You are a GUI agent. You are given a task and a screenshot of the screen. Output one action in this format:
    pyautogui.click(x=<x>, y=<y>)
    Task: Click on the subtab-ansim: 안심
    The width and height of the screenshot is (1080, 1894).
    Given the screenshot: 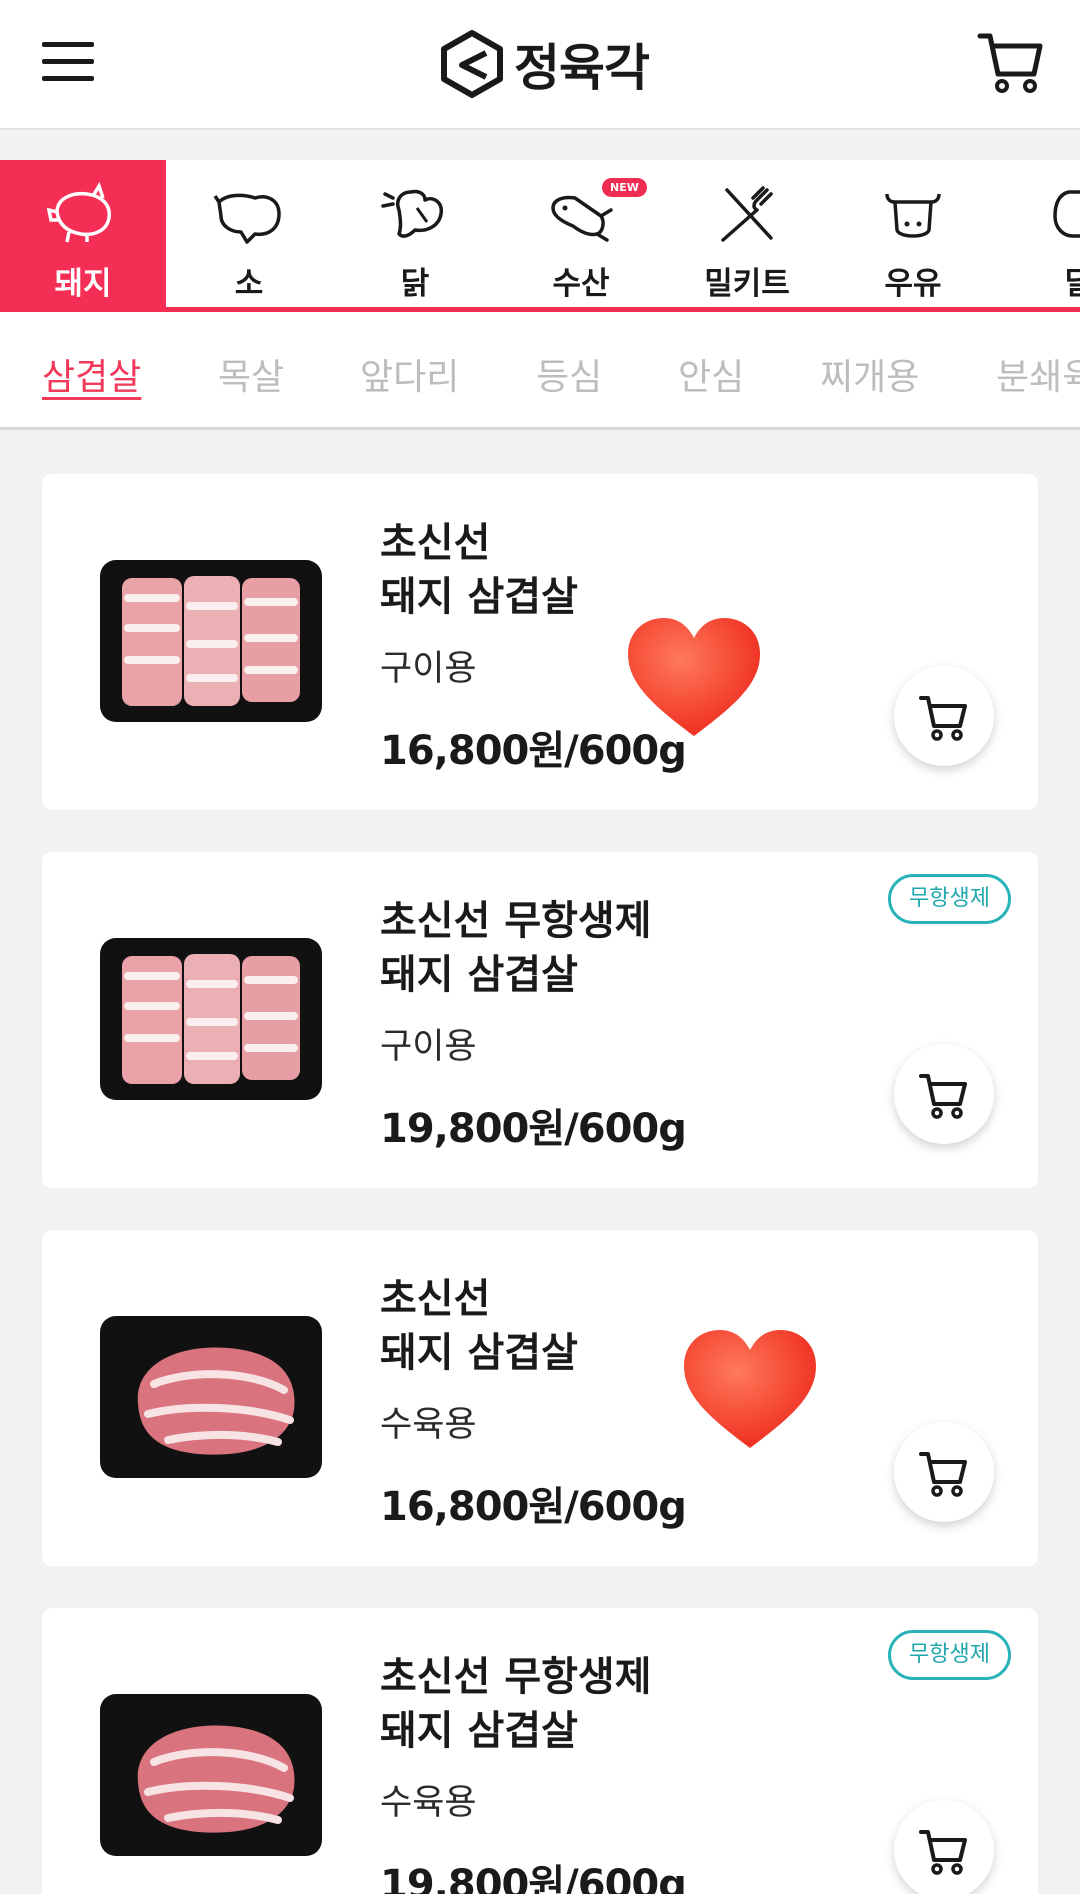 What is the action you would take?
    pyautogui.click(x=711, y=374)
    